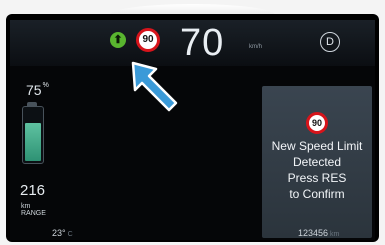 This screenshot has height=245, width=385. What do you see at coordinates (330, 42) in the screenshot?
I see `gear-indicator-icon: D` at bounding box center [330, 42].